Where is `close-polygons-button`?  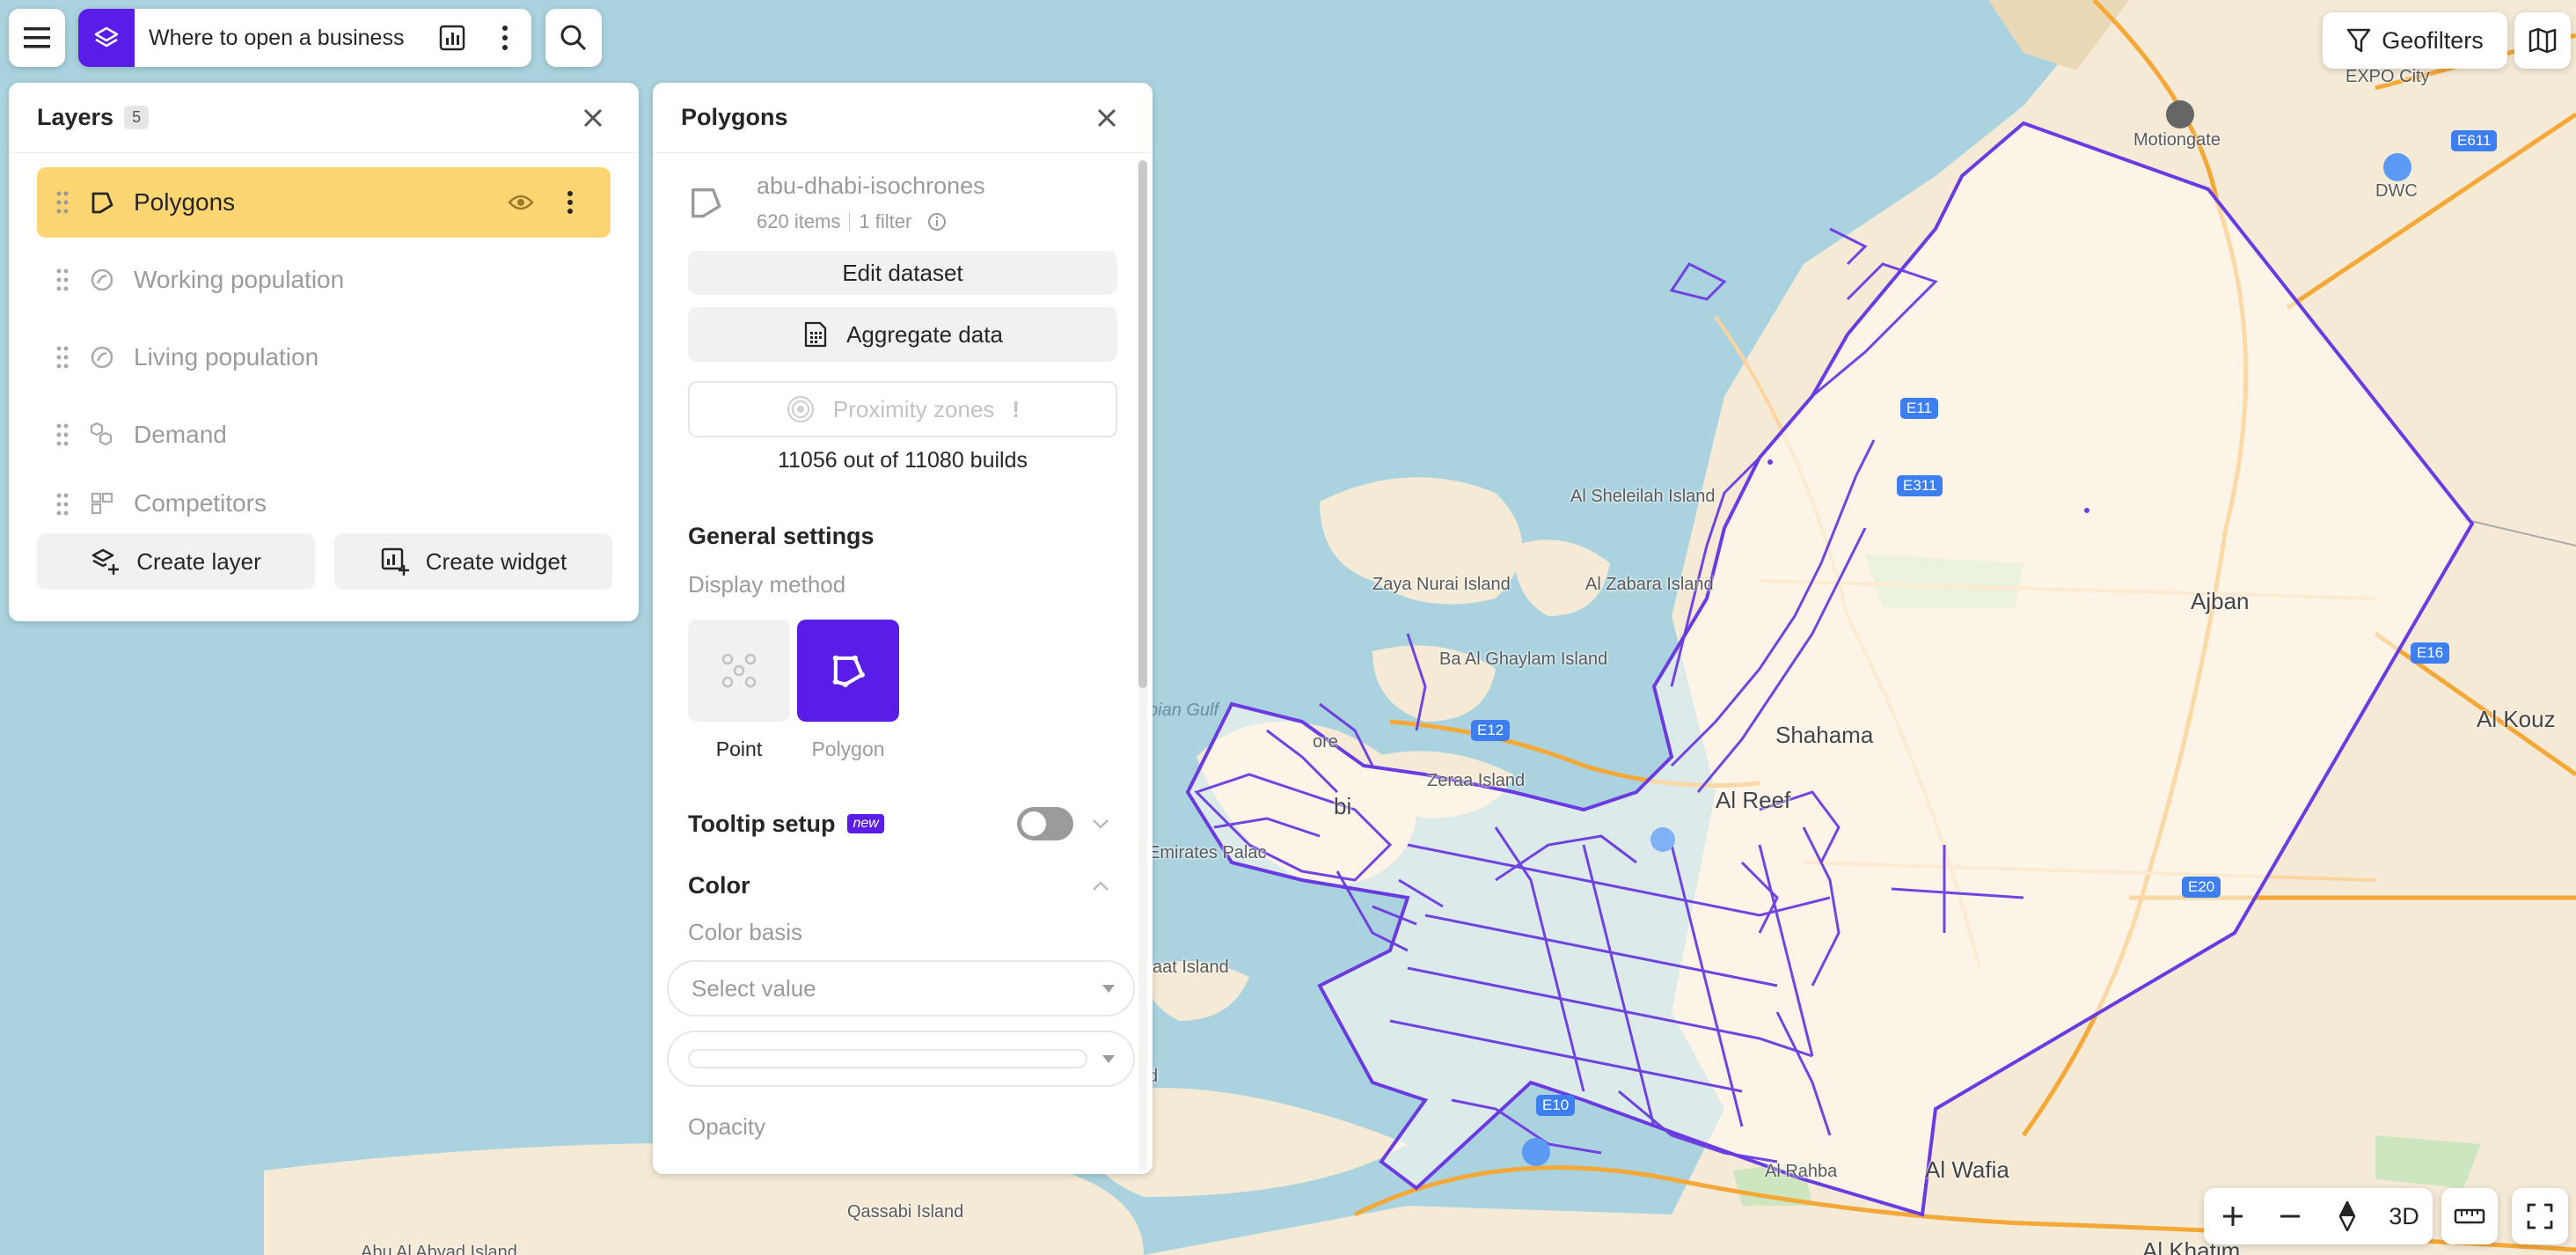 close-polygons-button is located at coordinates (1106, 118).